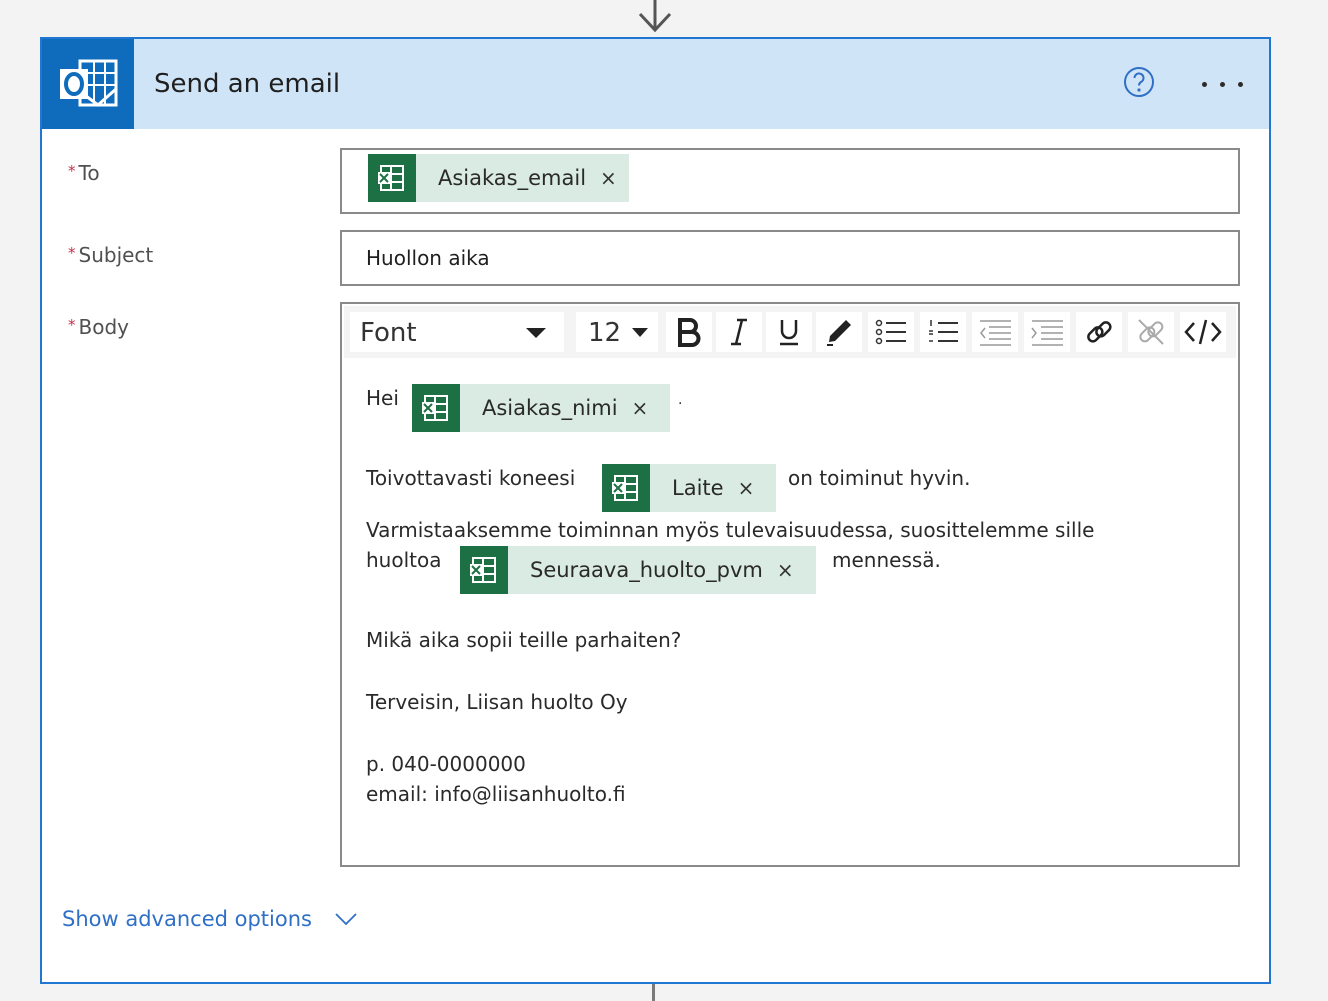 This screenshot has height=1001, width=1328. I want to click on rich-text-toolbar: Font 12, so click(790, 332).